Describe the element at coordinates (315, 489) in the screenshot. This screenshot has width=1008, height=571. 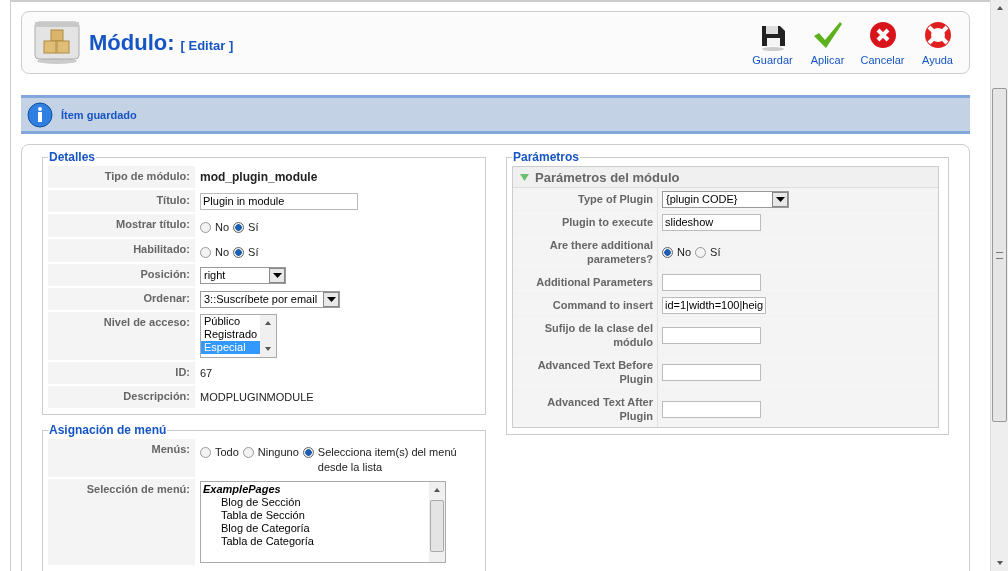
I see `menu-group: ExamplePages` at that location.